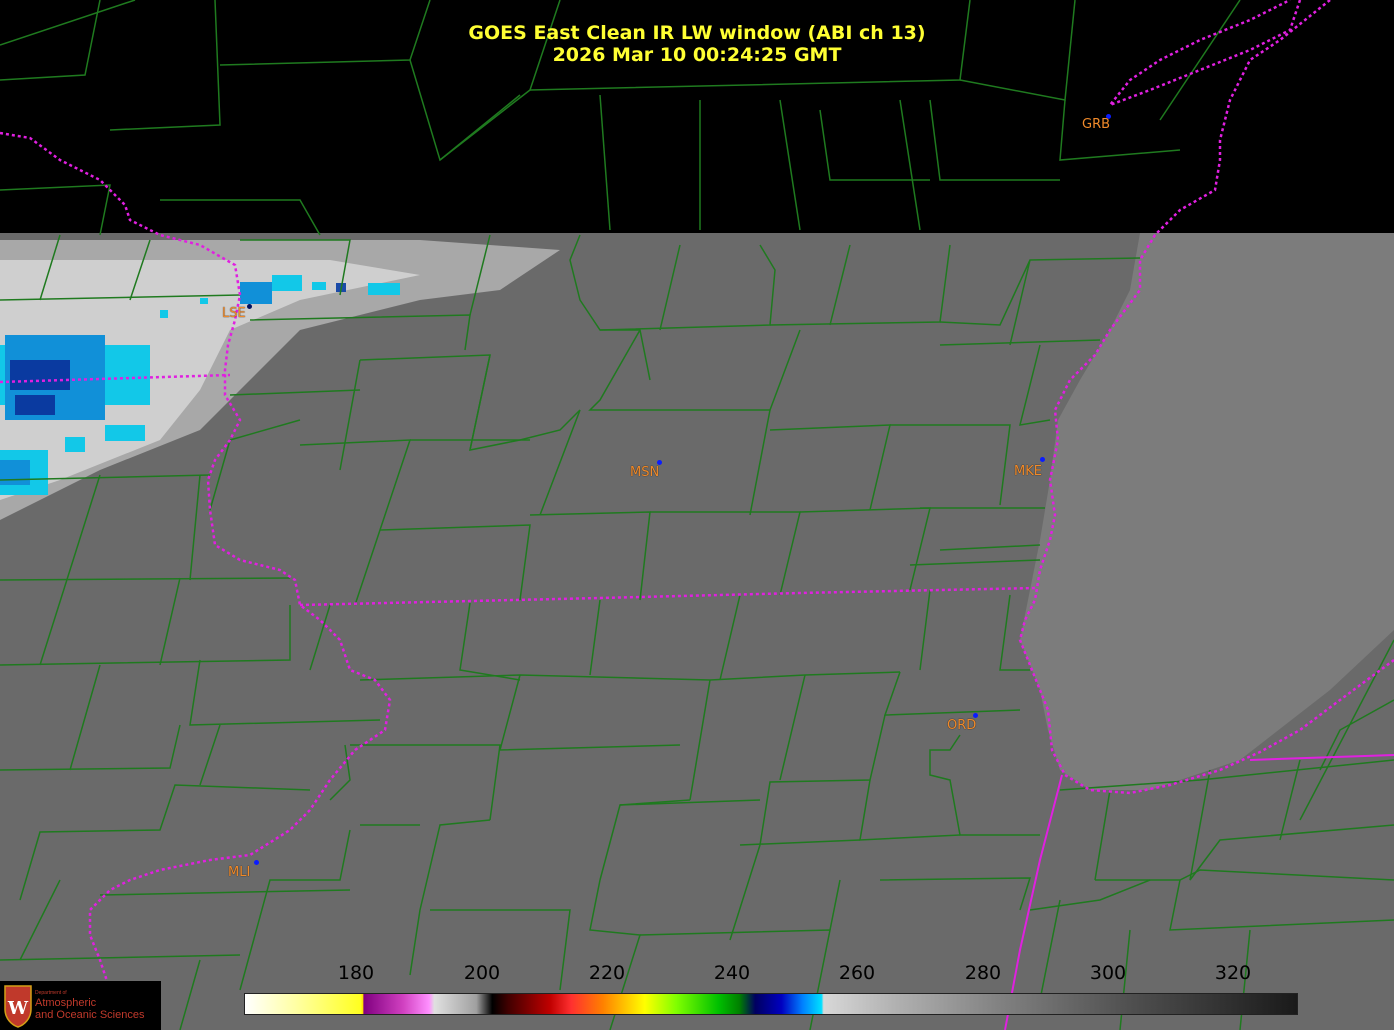 This screenshot has height=1030, width=1394. I want to click on colorbar-tick-240: 240, so click(732, 973).